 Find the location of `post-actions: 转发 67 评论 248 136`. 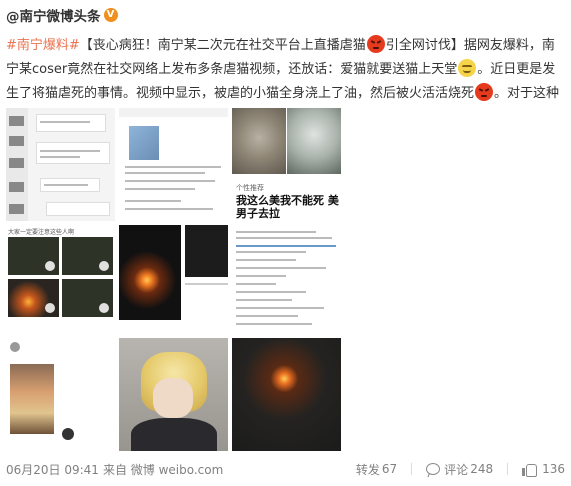

post-actions: 转发 67 评论 248 136 is located at coordinates (453, 469).